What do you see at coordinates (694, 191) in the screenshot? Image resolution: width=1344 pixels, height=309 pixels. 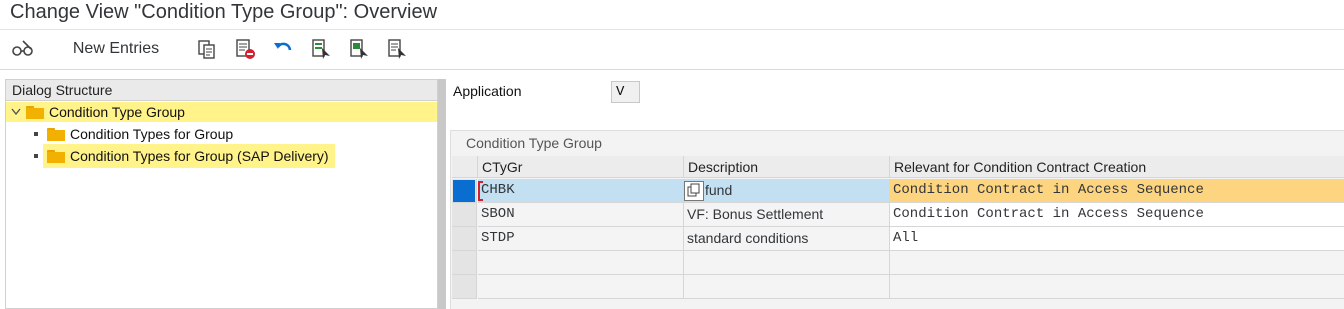 I see `copy-value-icon` at bounding box center [694, 191].